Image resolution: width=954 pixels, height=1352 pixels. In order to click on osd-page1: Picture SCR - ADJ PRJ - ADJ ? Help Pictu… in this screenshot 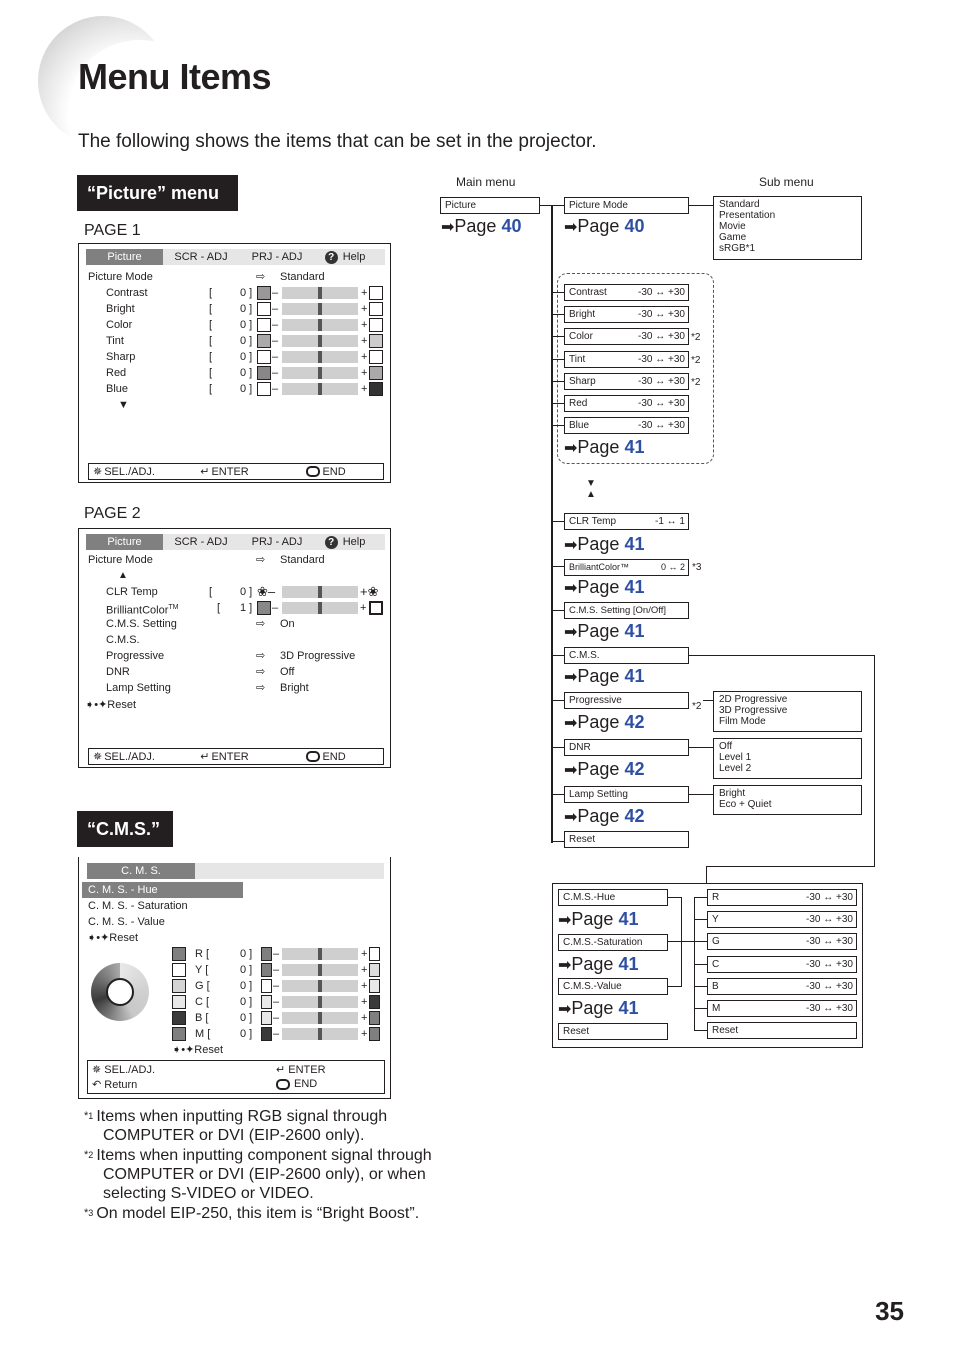, I will do `click(234, 363)`.